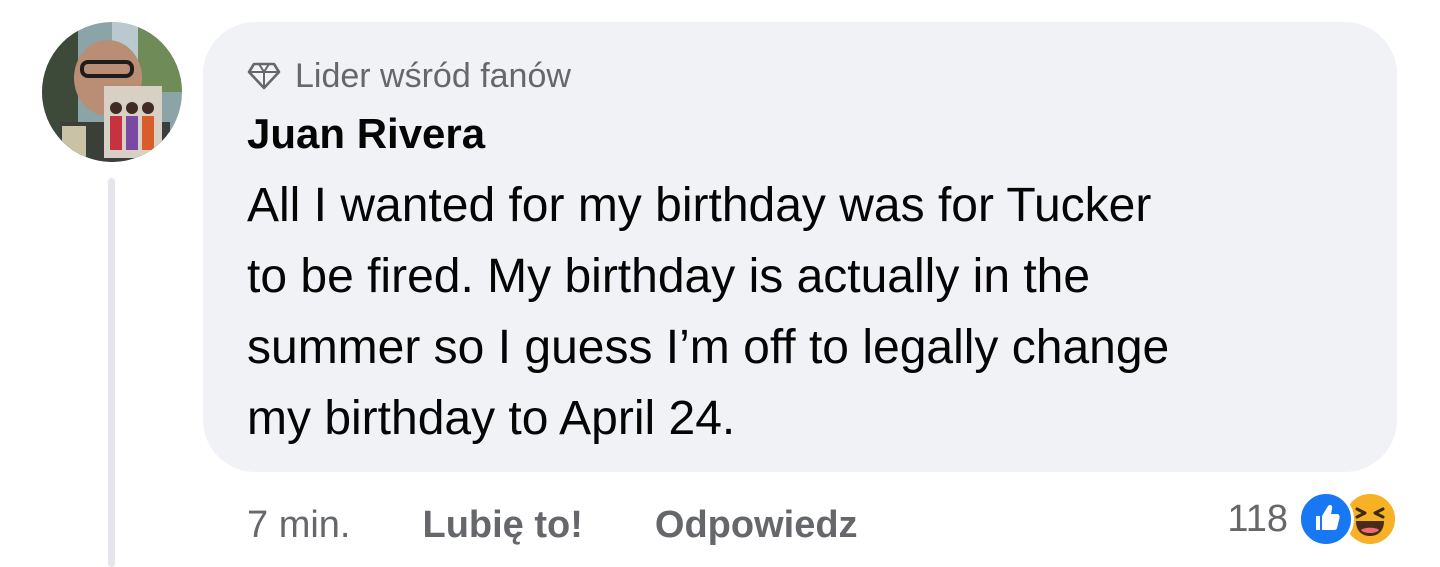 This screenshot has width=1440, height=567. I want to click on reply-button: Odpowiedz, so click(756, 525).